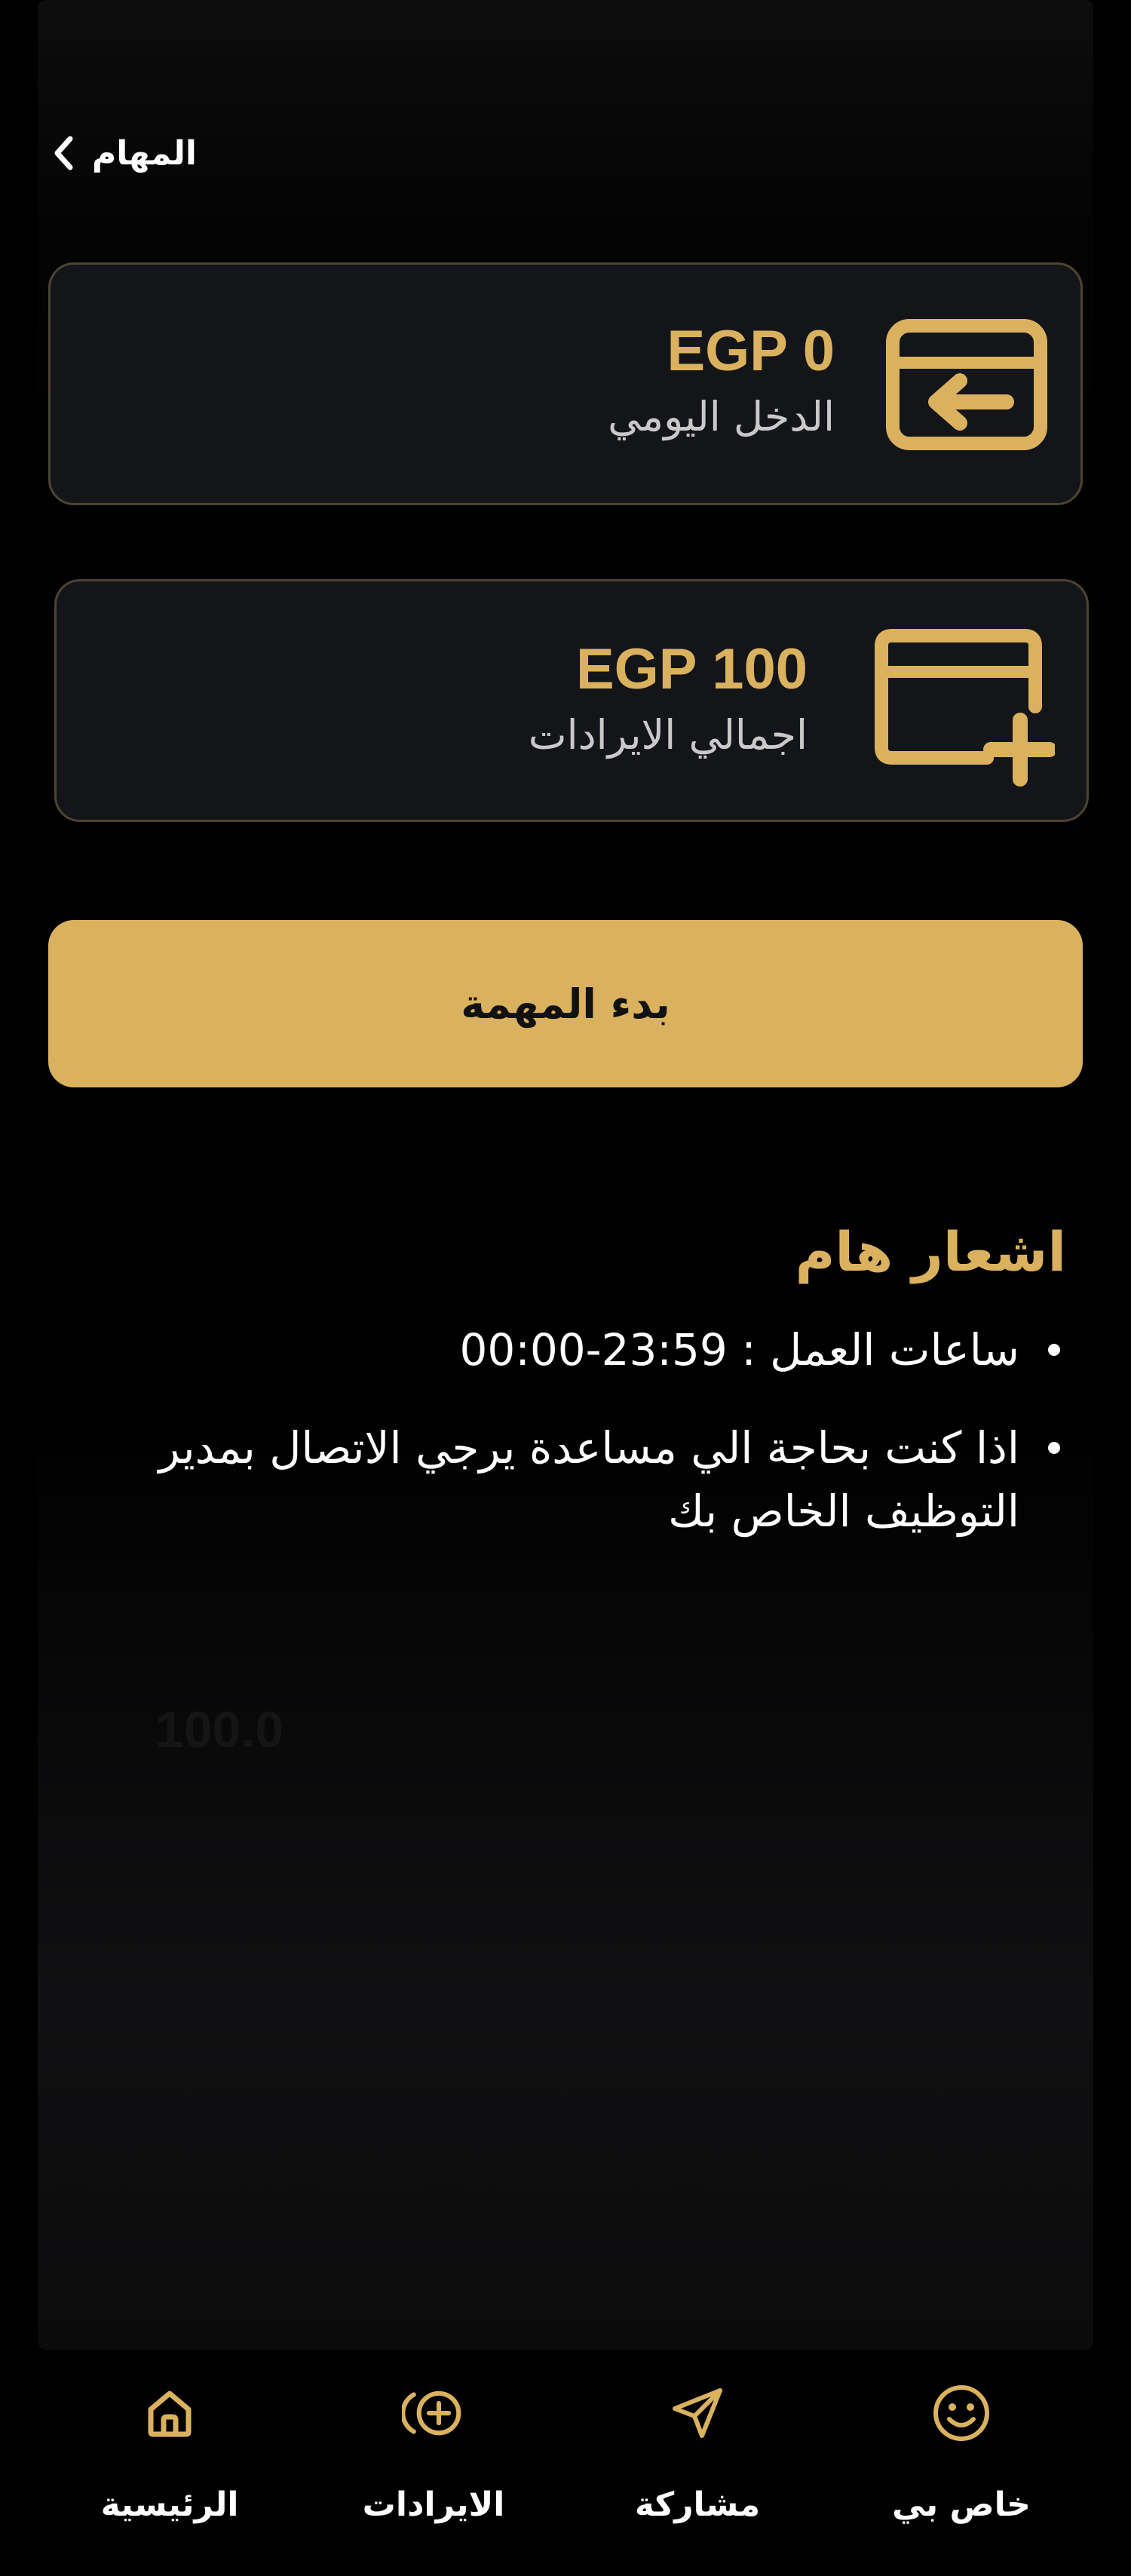 The width and height of the screenshot is (1131, 2576). Describe the element at coordinates (170, 2463) in the screenshot. I see `nav-item-home: الرئيسية` at that location.